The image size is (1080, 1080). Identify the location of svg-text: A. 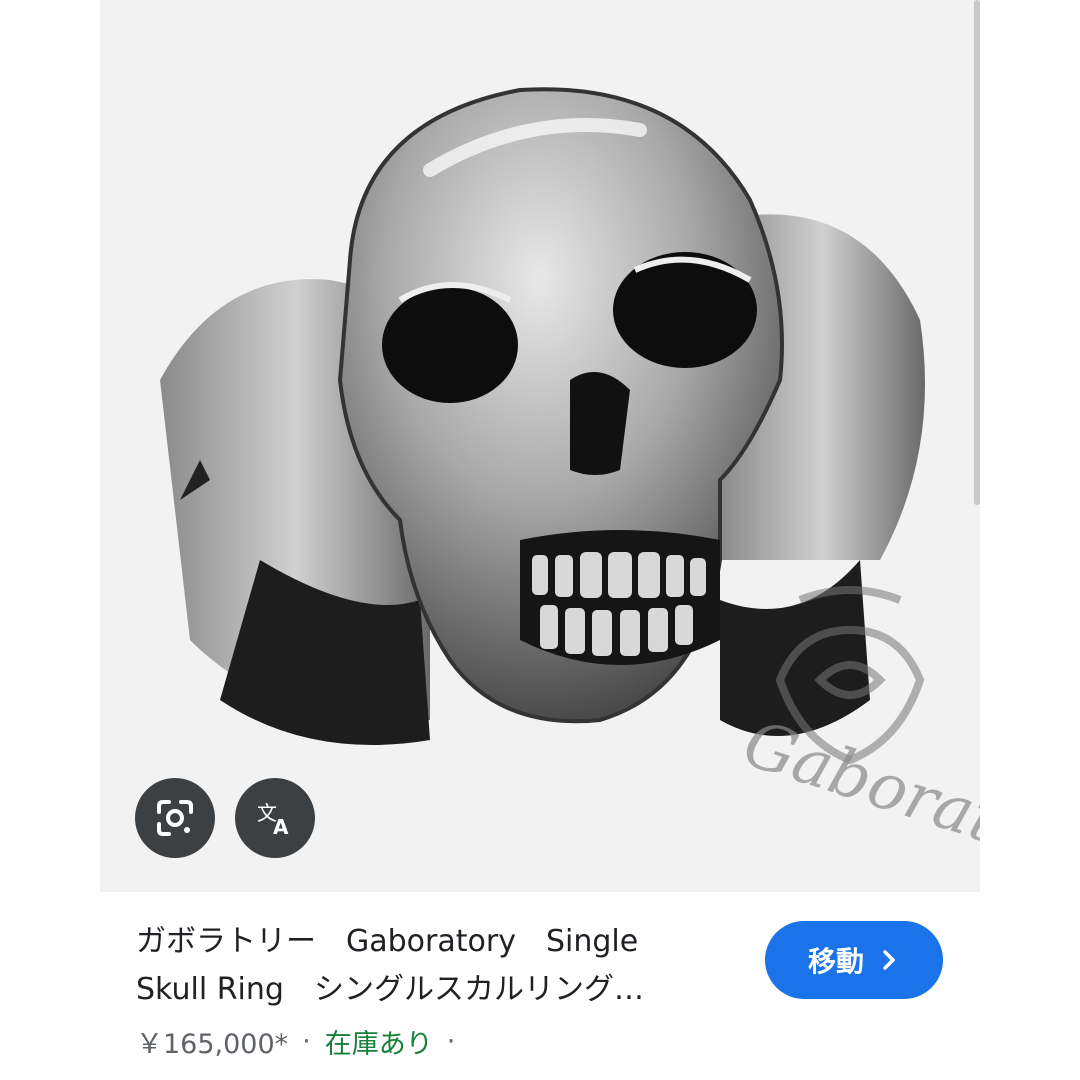
(281, 827).